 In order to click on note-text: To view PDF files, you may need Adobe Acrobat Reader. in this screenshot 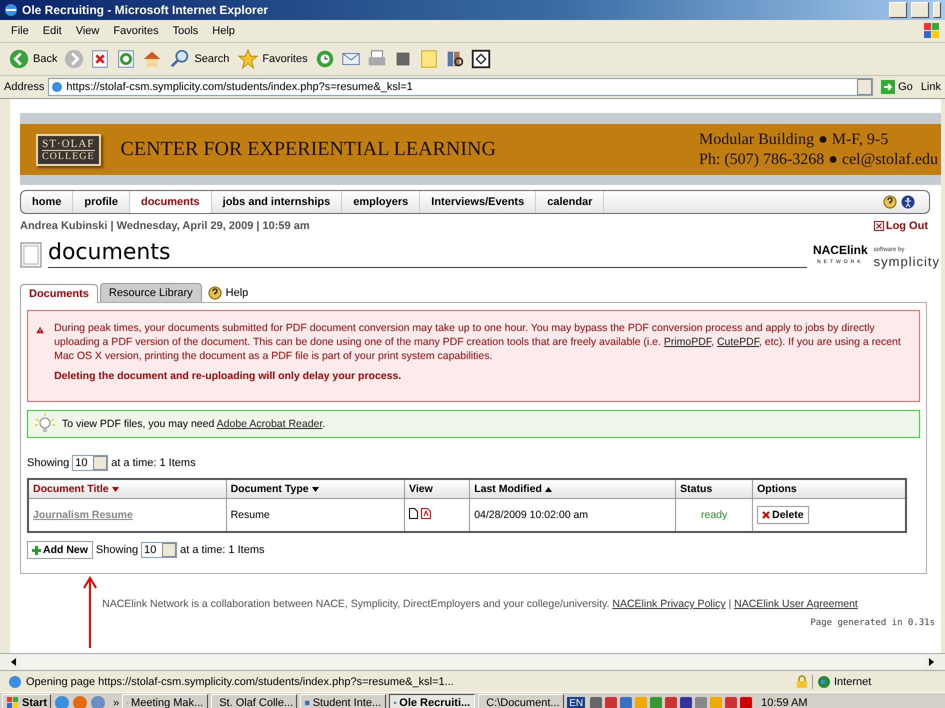, I will do `click(194, 424)`.